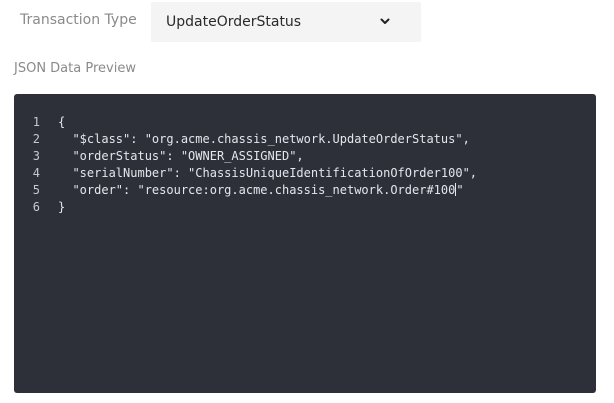 The width and height of the screenshot is (614, 403). What do you see at coordinates (181, 156) in the screenshot?
I see `code-text: "orderStatus": "OWNER_ASSIGNED",` at bounding box center [181, 156].